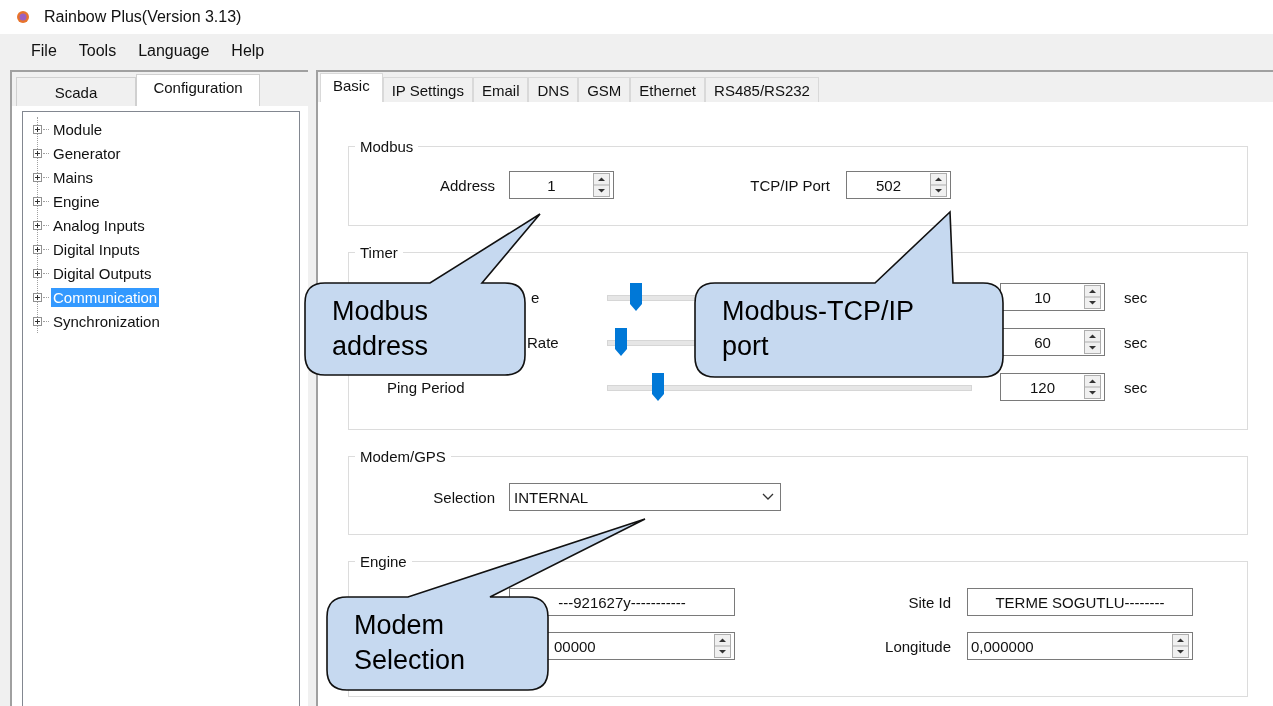 The height and width of the screenshot is (706, 1273). What do you see at coordinates (1052, 387) in the screenshot?
I see `spin-field: 120` at bounding box center [1052, 387].